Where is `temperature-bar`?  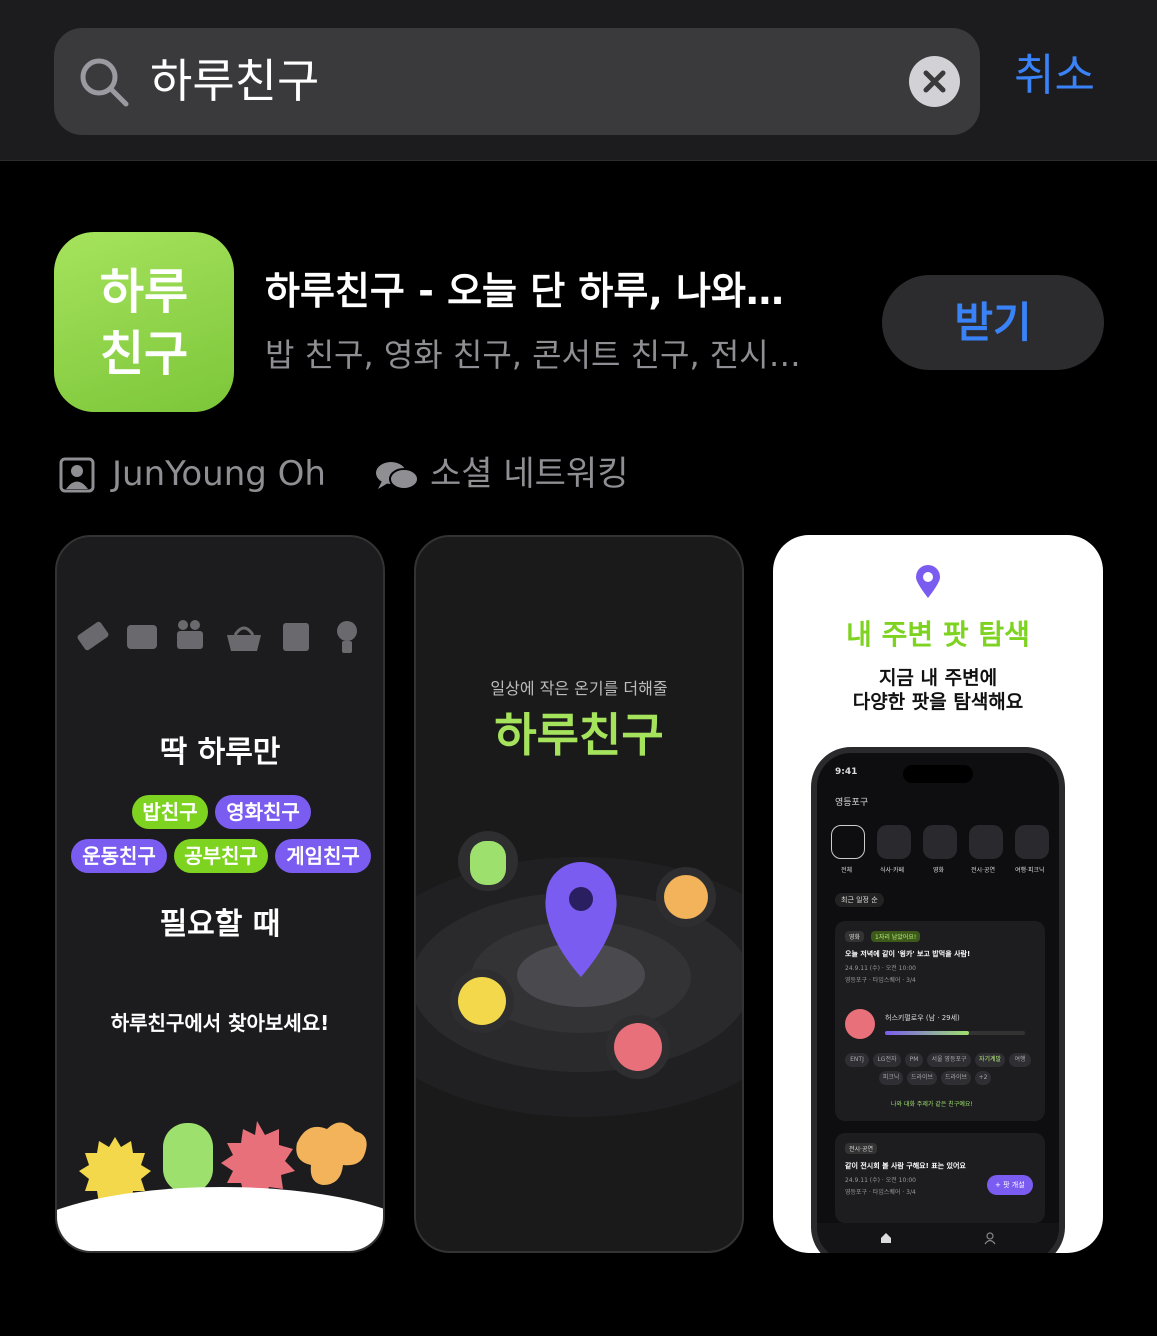
temperature-bar is located at coordinates (955, 1033).